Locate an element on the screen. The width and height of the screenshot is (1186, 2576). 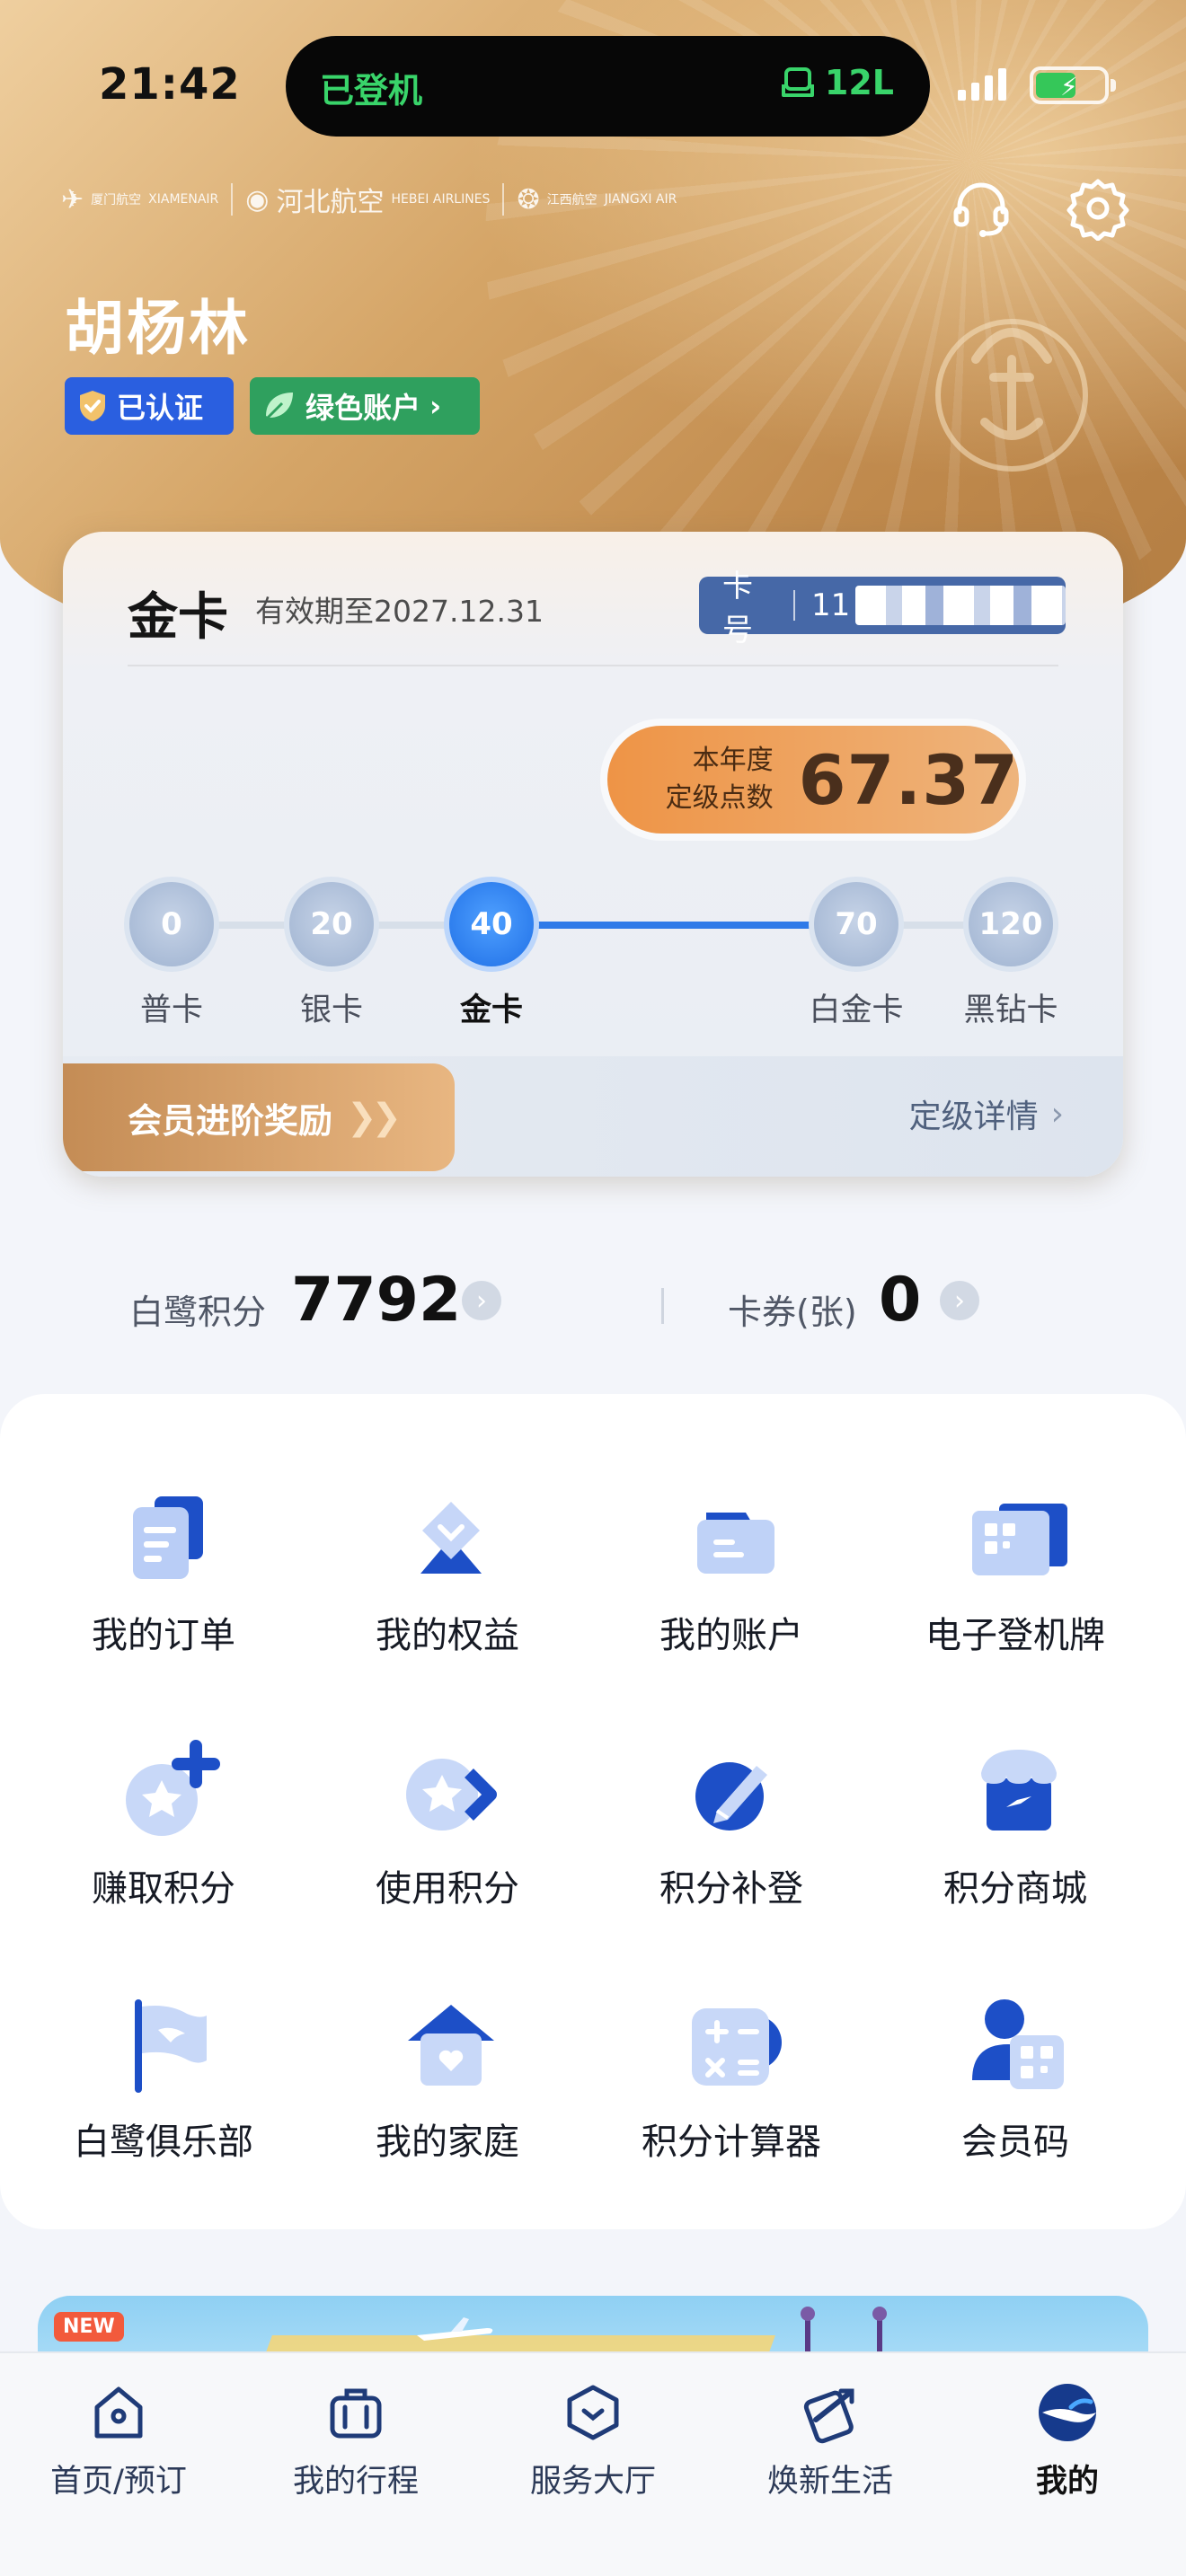
tab-service-hall: 服务大厅 is located at coordinates (593, 2434).